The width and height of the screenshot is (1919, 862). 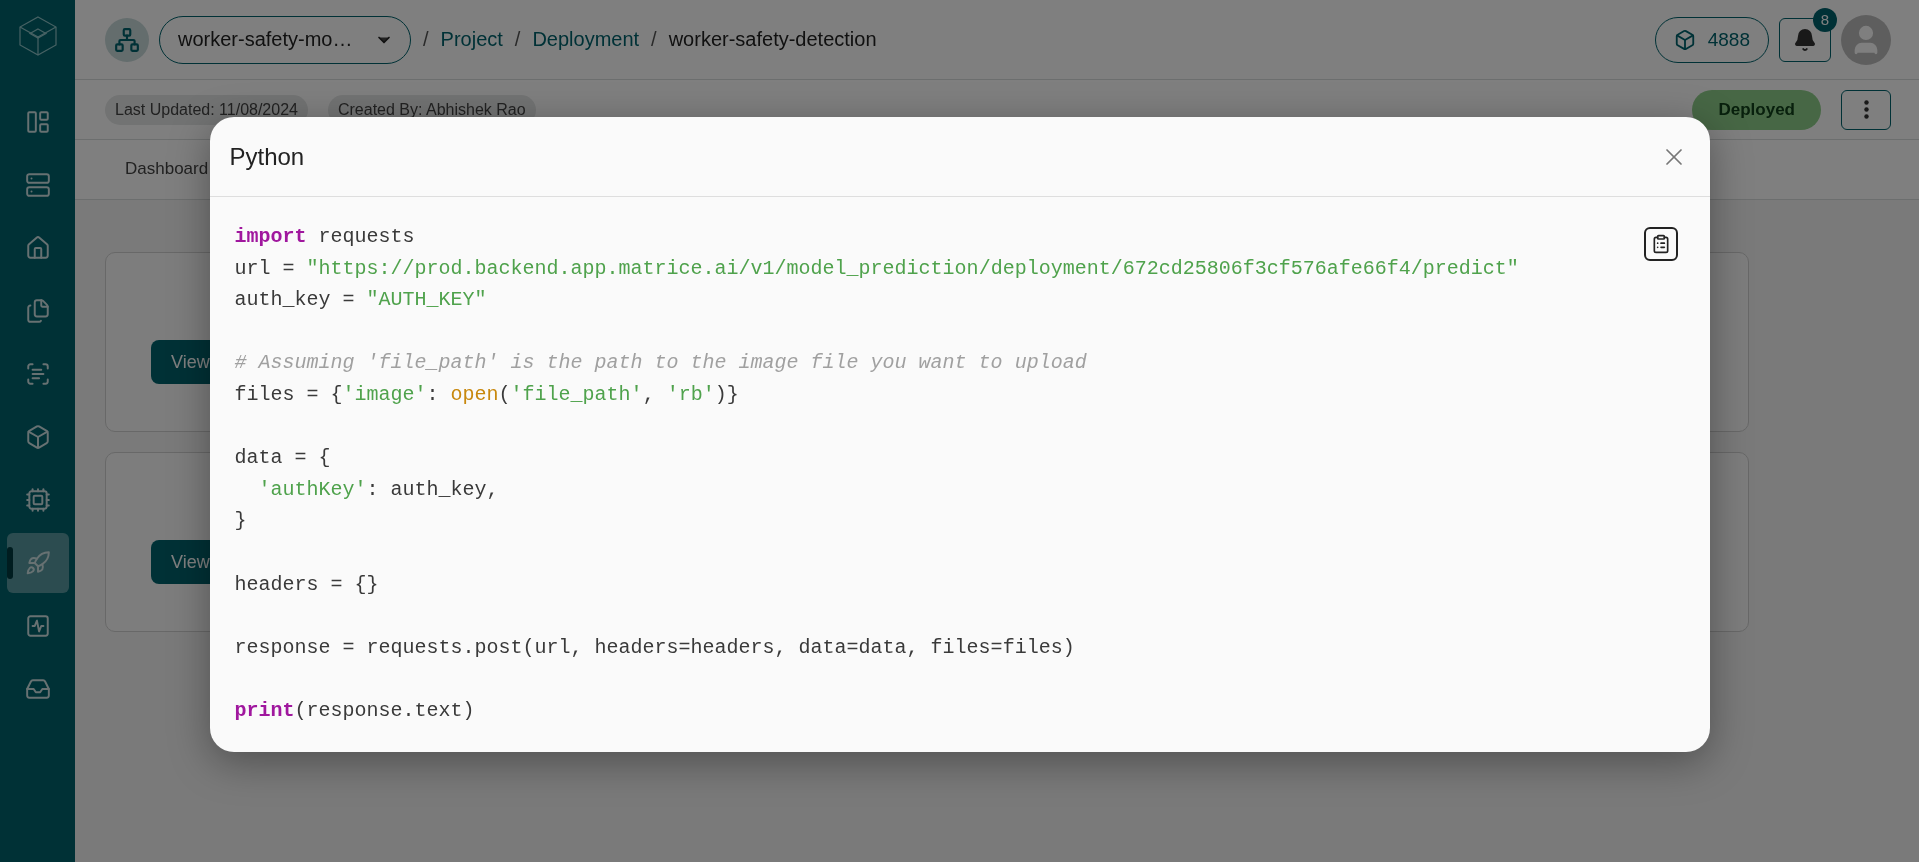 What do you see at coordinates (360, 300) in the screenshot?
I see `code-line: auth_key = "AUTH_KEY"` at bounding box center [360, 300].